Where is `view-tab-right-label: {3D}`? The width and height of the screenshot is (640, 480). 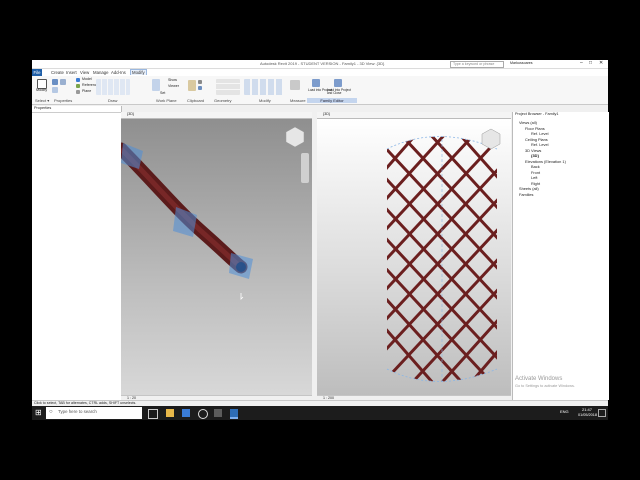 view-tab-right-label: {3D} is located at coordinates (326, 114).